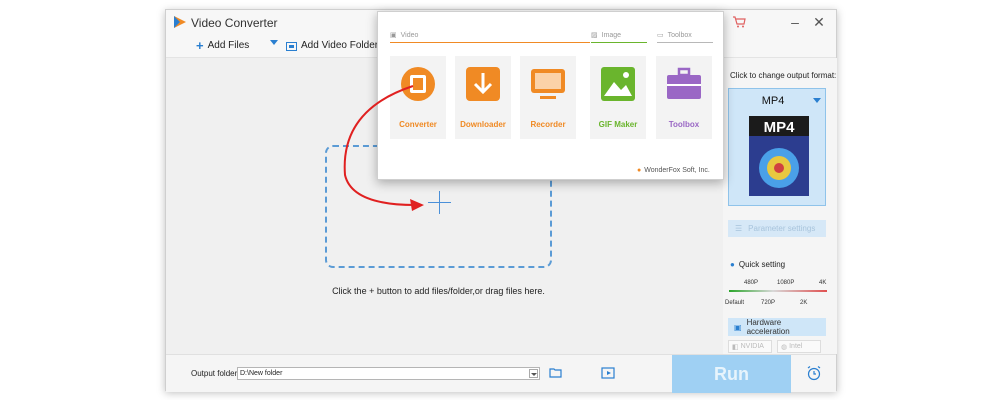  I want to click on close-button: ✕, so click(819, 22).